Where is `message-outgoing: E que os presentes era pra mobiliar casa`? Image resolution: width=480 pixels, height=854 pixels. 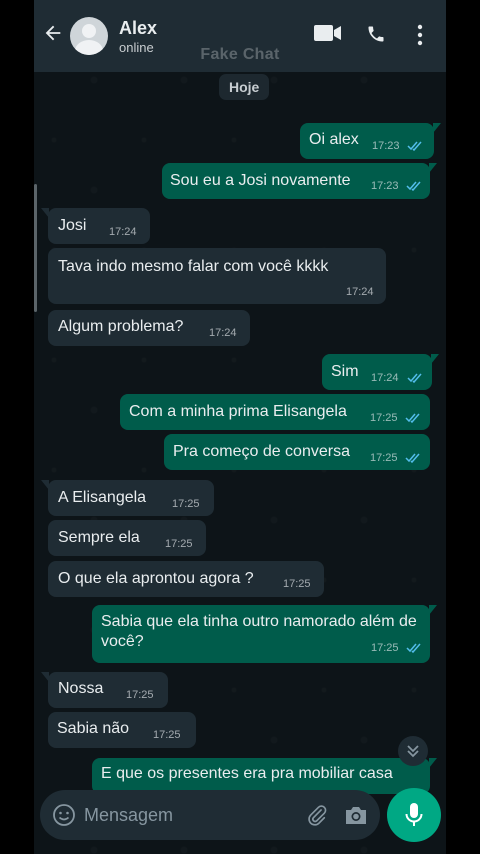
message-outgoing: E que os presentes era pra mobiliar casa is located at coordinates (264, 776).